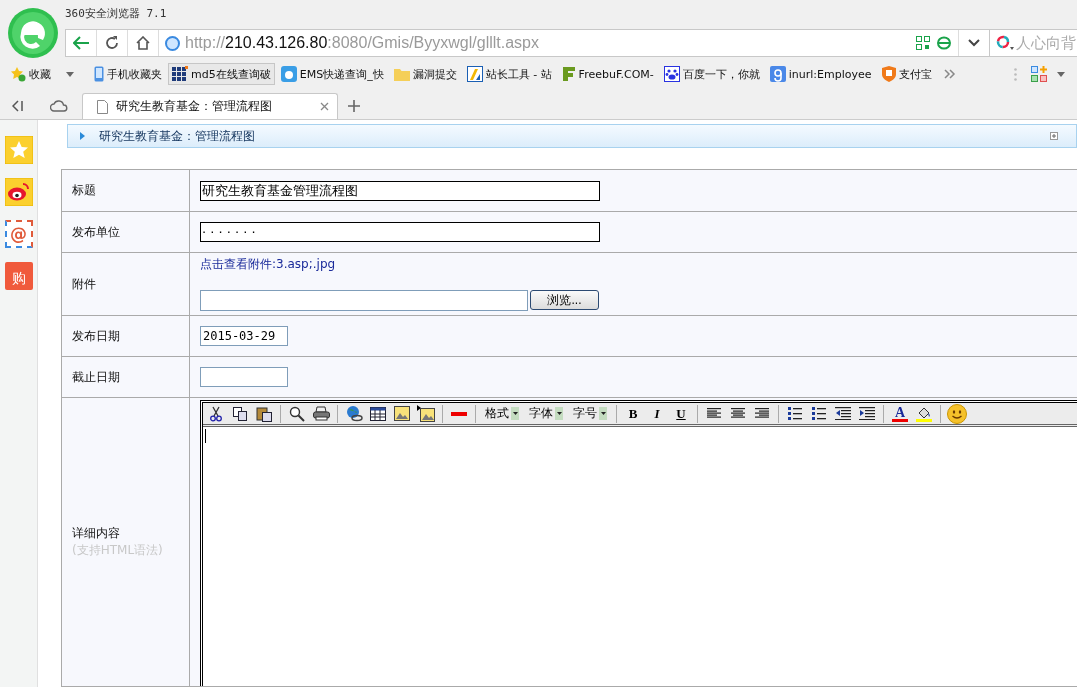  Describe the element at coordinates (590, 413) in the screenshot. I see `format-dropdown: 字号` at that location.